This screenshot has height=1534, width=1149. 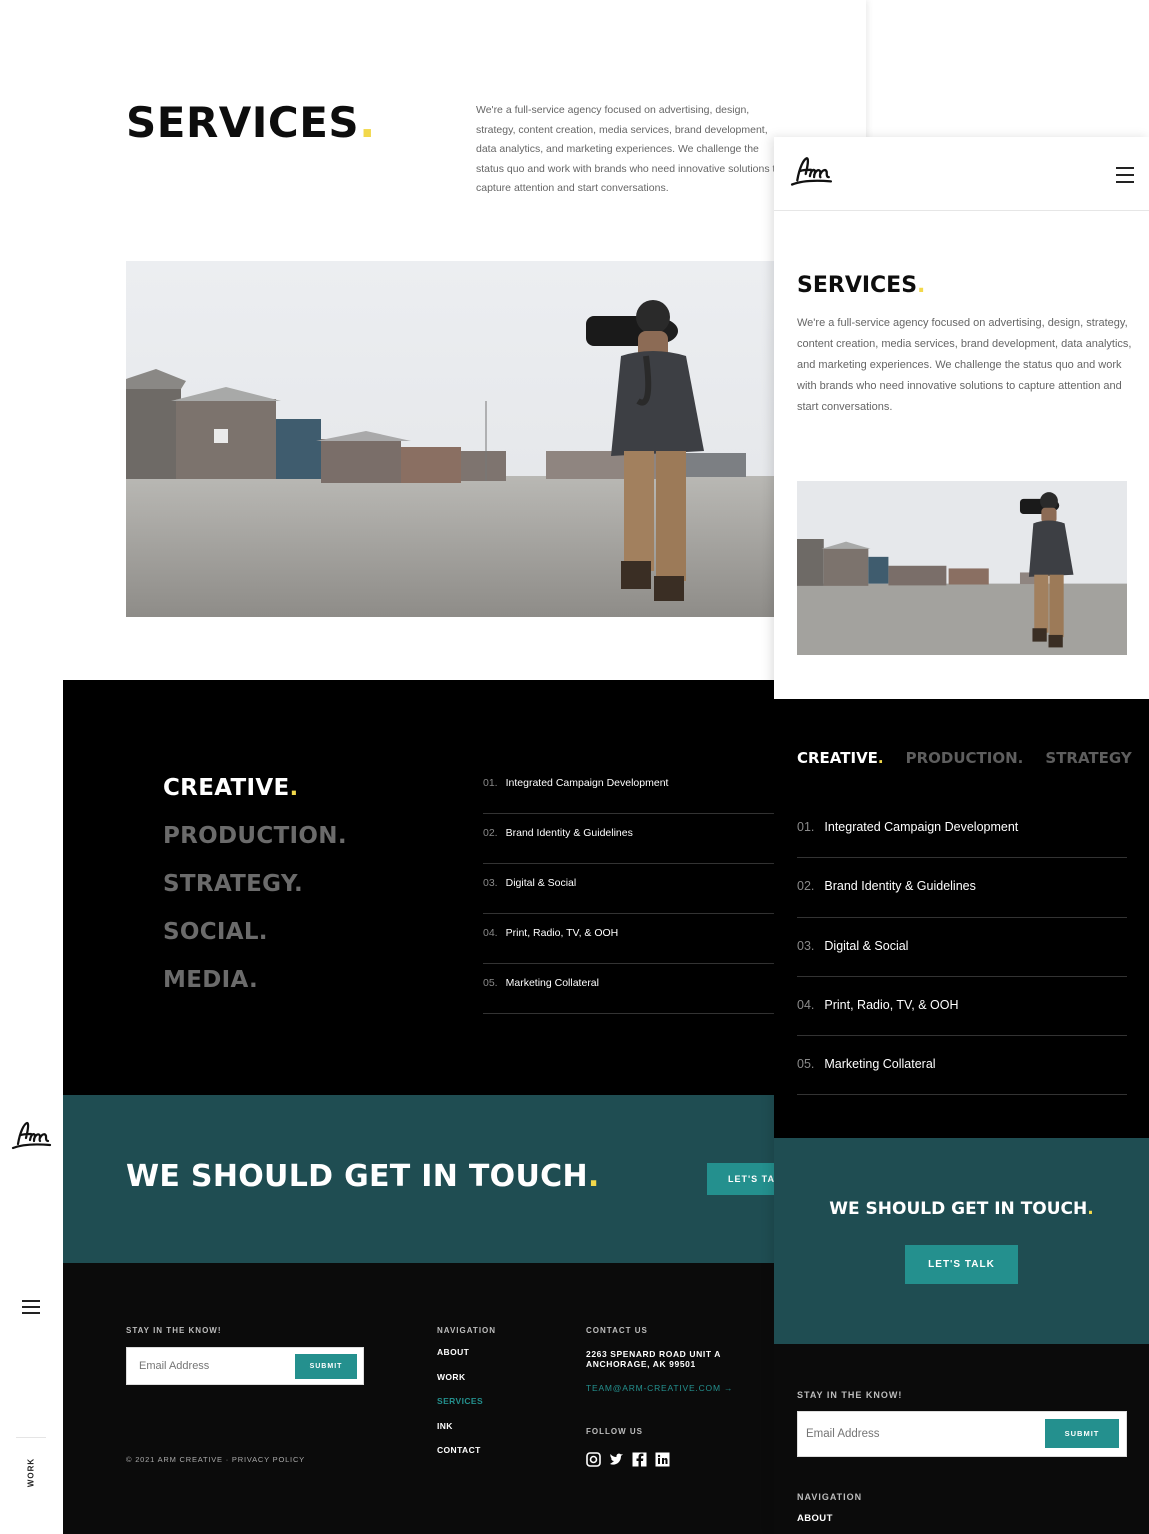 What do you see at coordinates (31, 767) in the screenshot?
I see `side-rail: WORK` at bounding box center [31, 767].